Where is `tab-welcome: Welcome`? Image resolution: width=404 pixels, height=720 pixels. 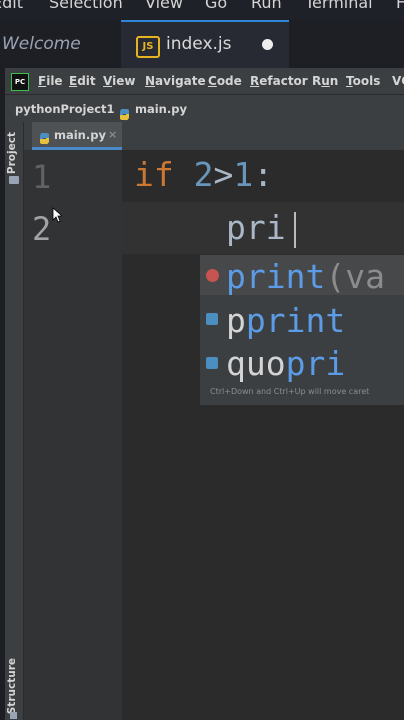 tab-welcome: Welcome is located at coordinates (61, 44).